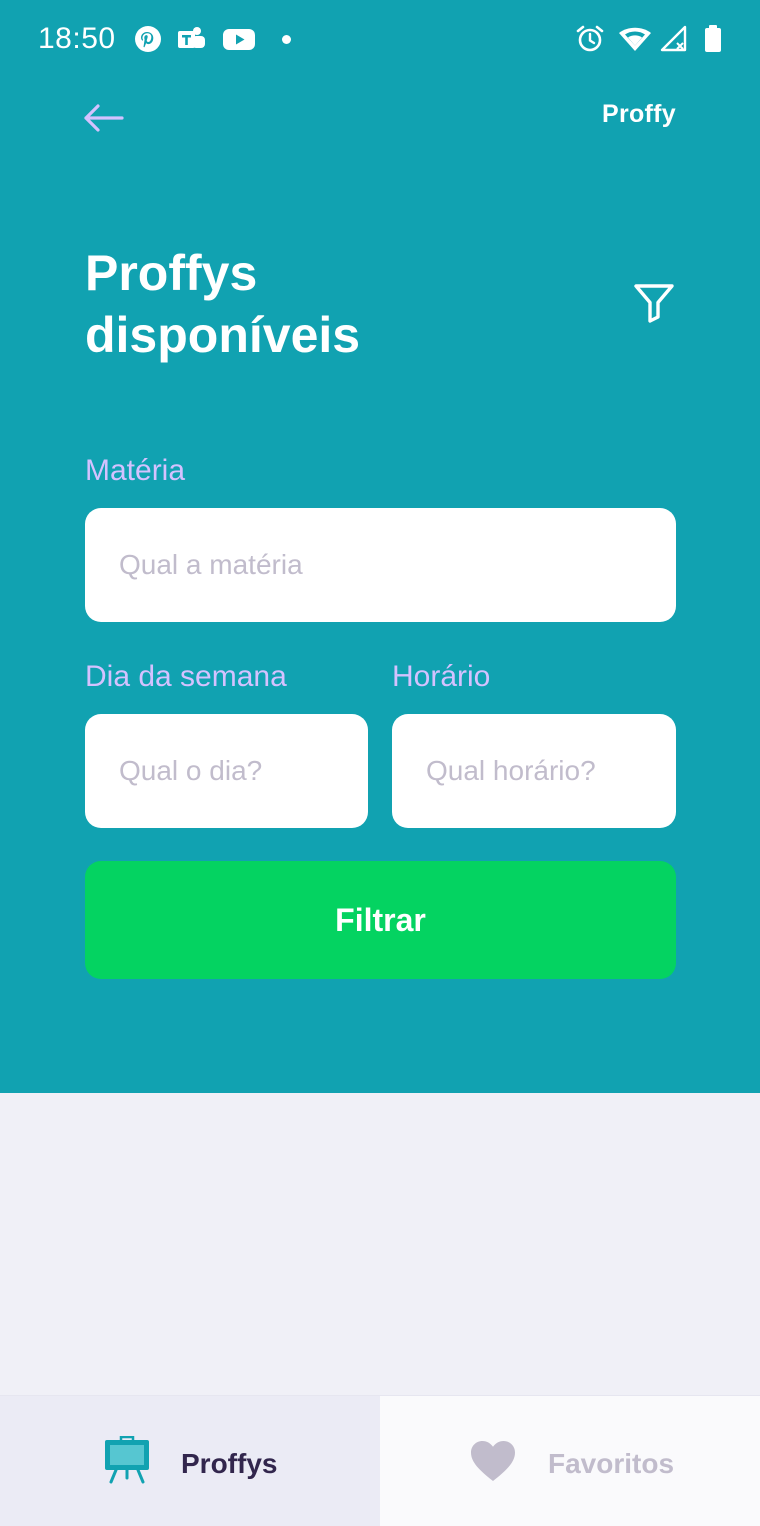 The width and height of the screenshot is (760, 1526). Describe the element at coordinates (380, 920) in the screenshot. I see `filter-submit-button: Filtrar` at that location.